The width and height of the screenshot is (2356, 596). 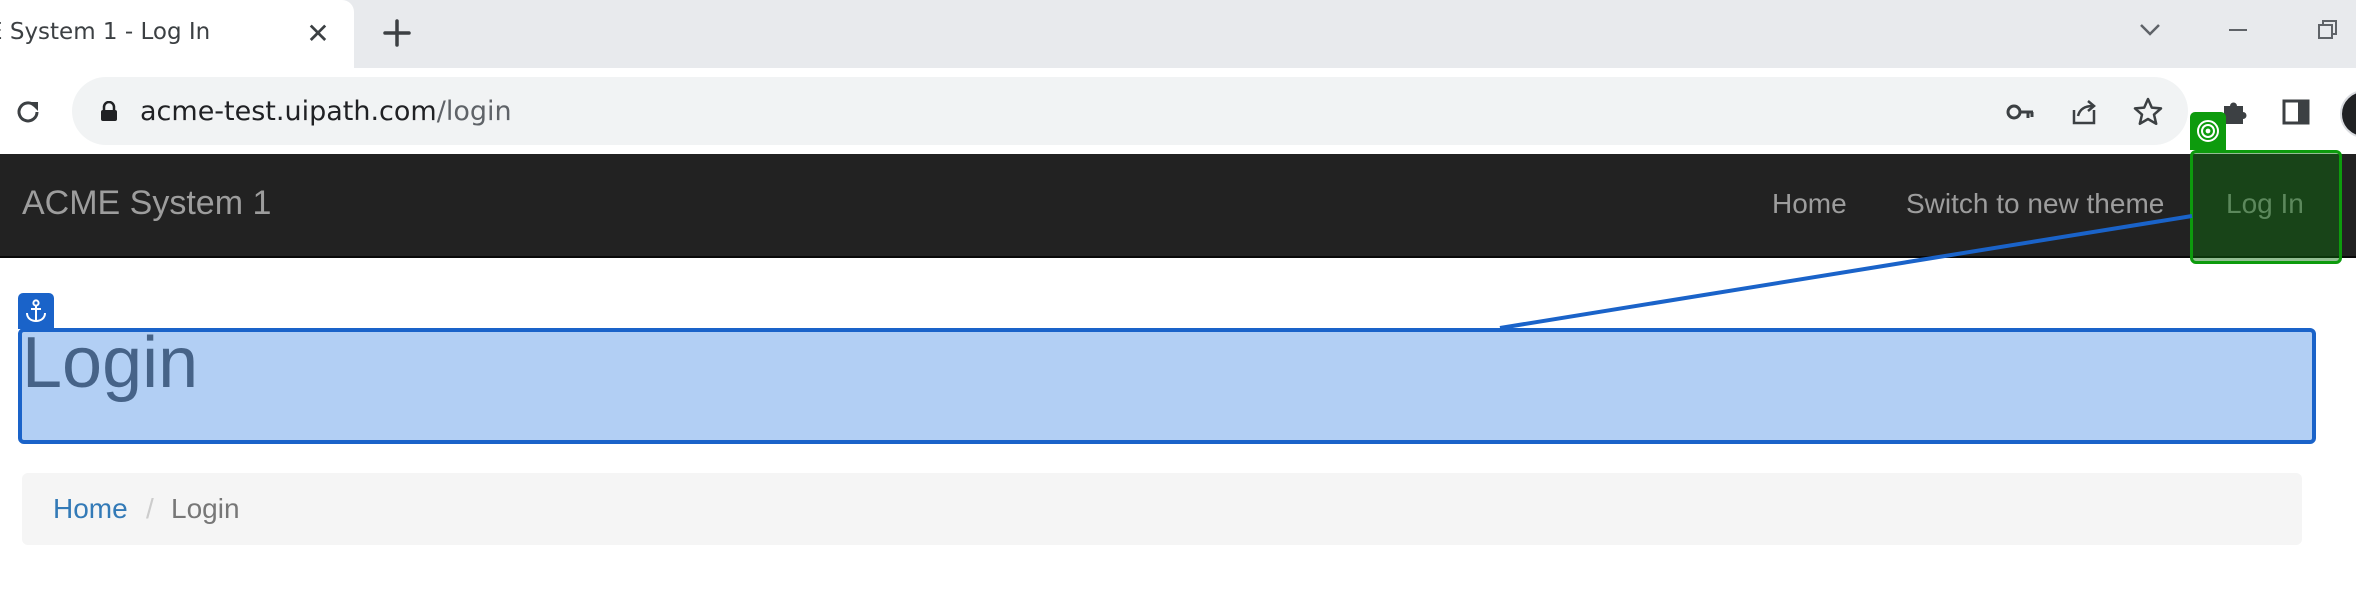 I want to click on anchor-badge, so click(x=36, y=311).